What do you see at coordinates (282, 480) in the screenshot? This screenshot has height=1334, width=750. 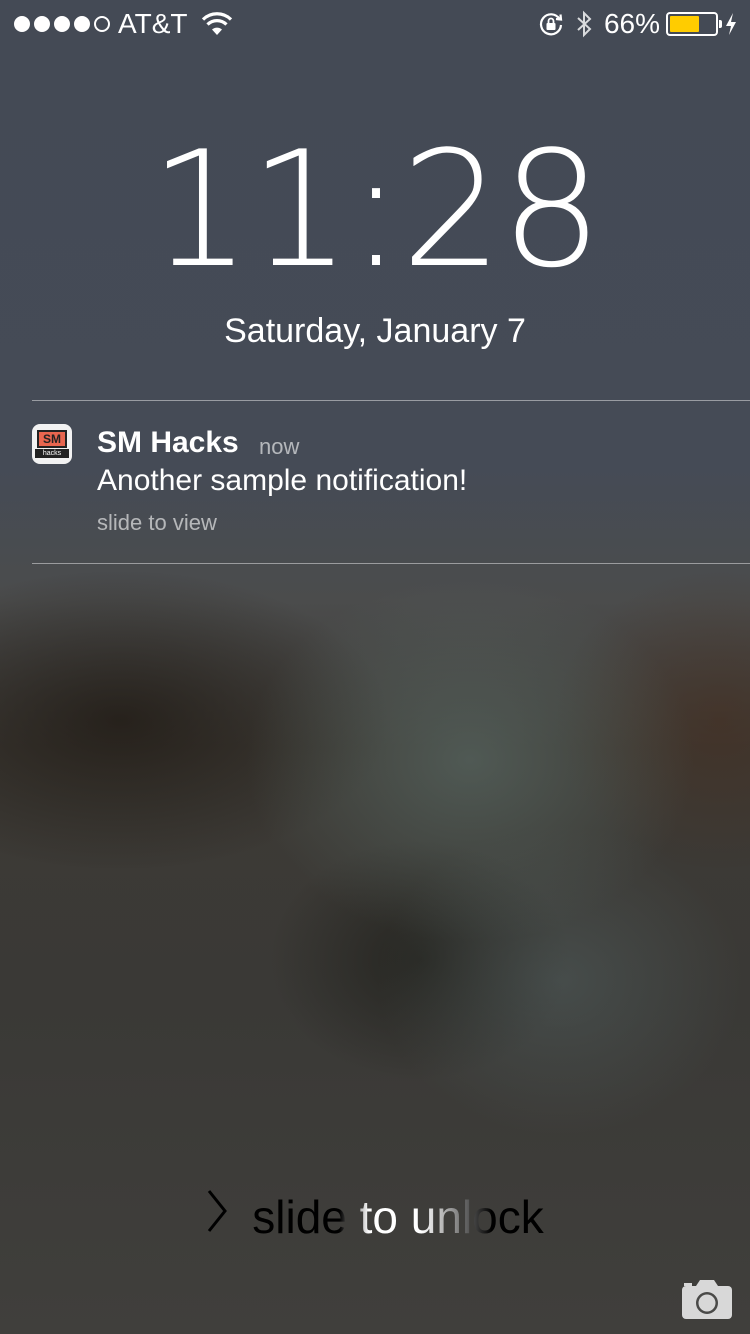 I see `notification-body: Another sample notification!` at bounding box center [282, 480].